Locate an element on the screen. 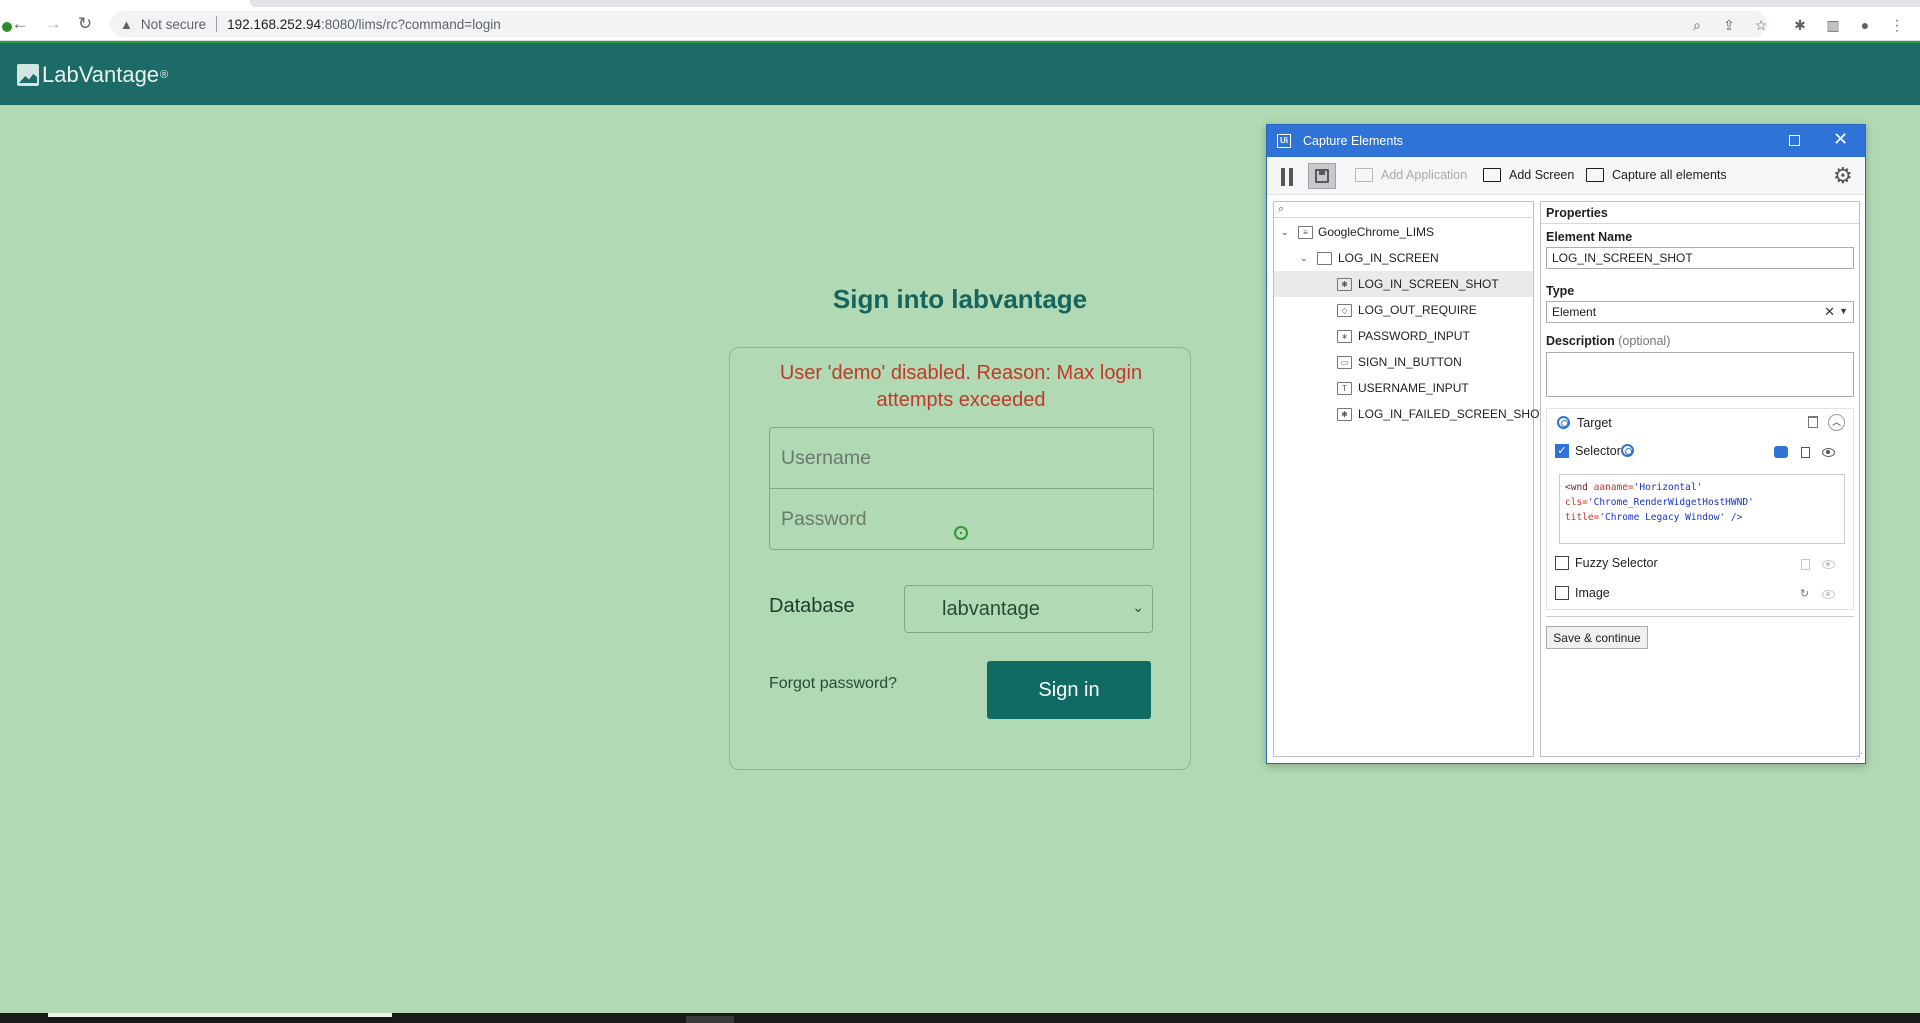 Image resolution: width=1920 pixels, height=1023 pixels. repair-selector-icon is located at coordinates (1781, 452).